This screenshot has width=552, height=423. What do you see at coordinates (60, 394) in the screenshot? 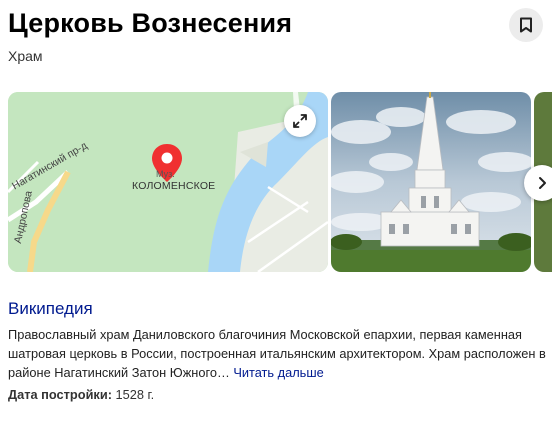
I see `construction-date-label: Дата постройки:` at bounding box center [60, 394].